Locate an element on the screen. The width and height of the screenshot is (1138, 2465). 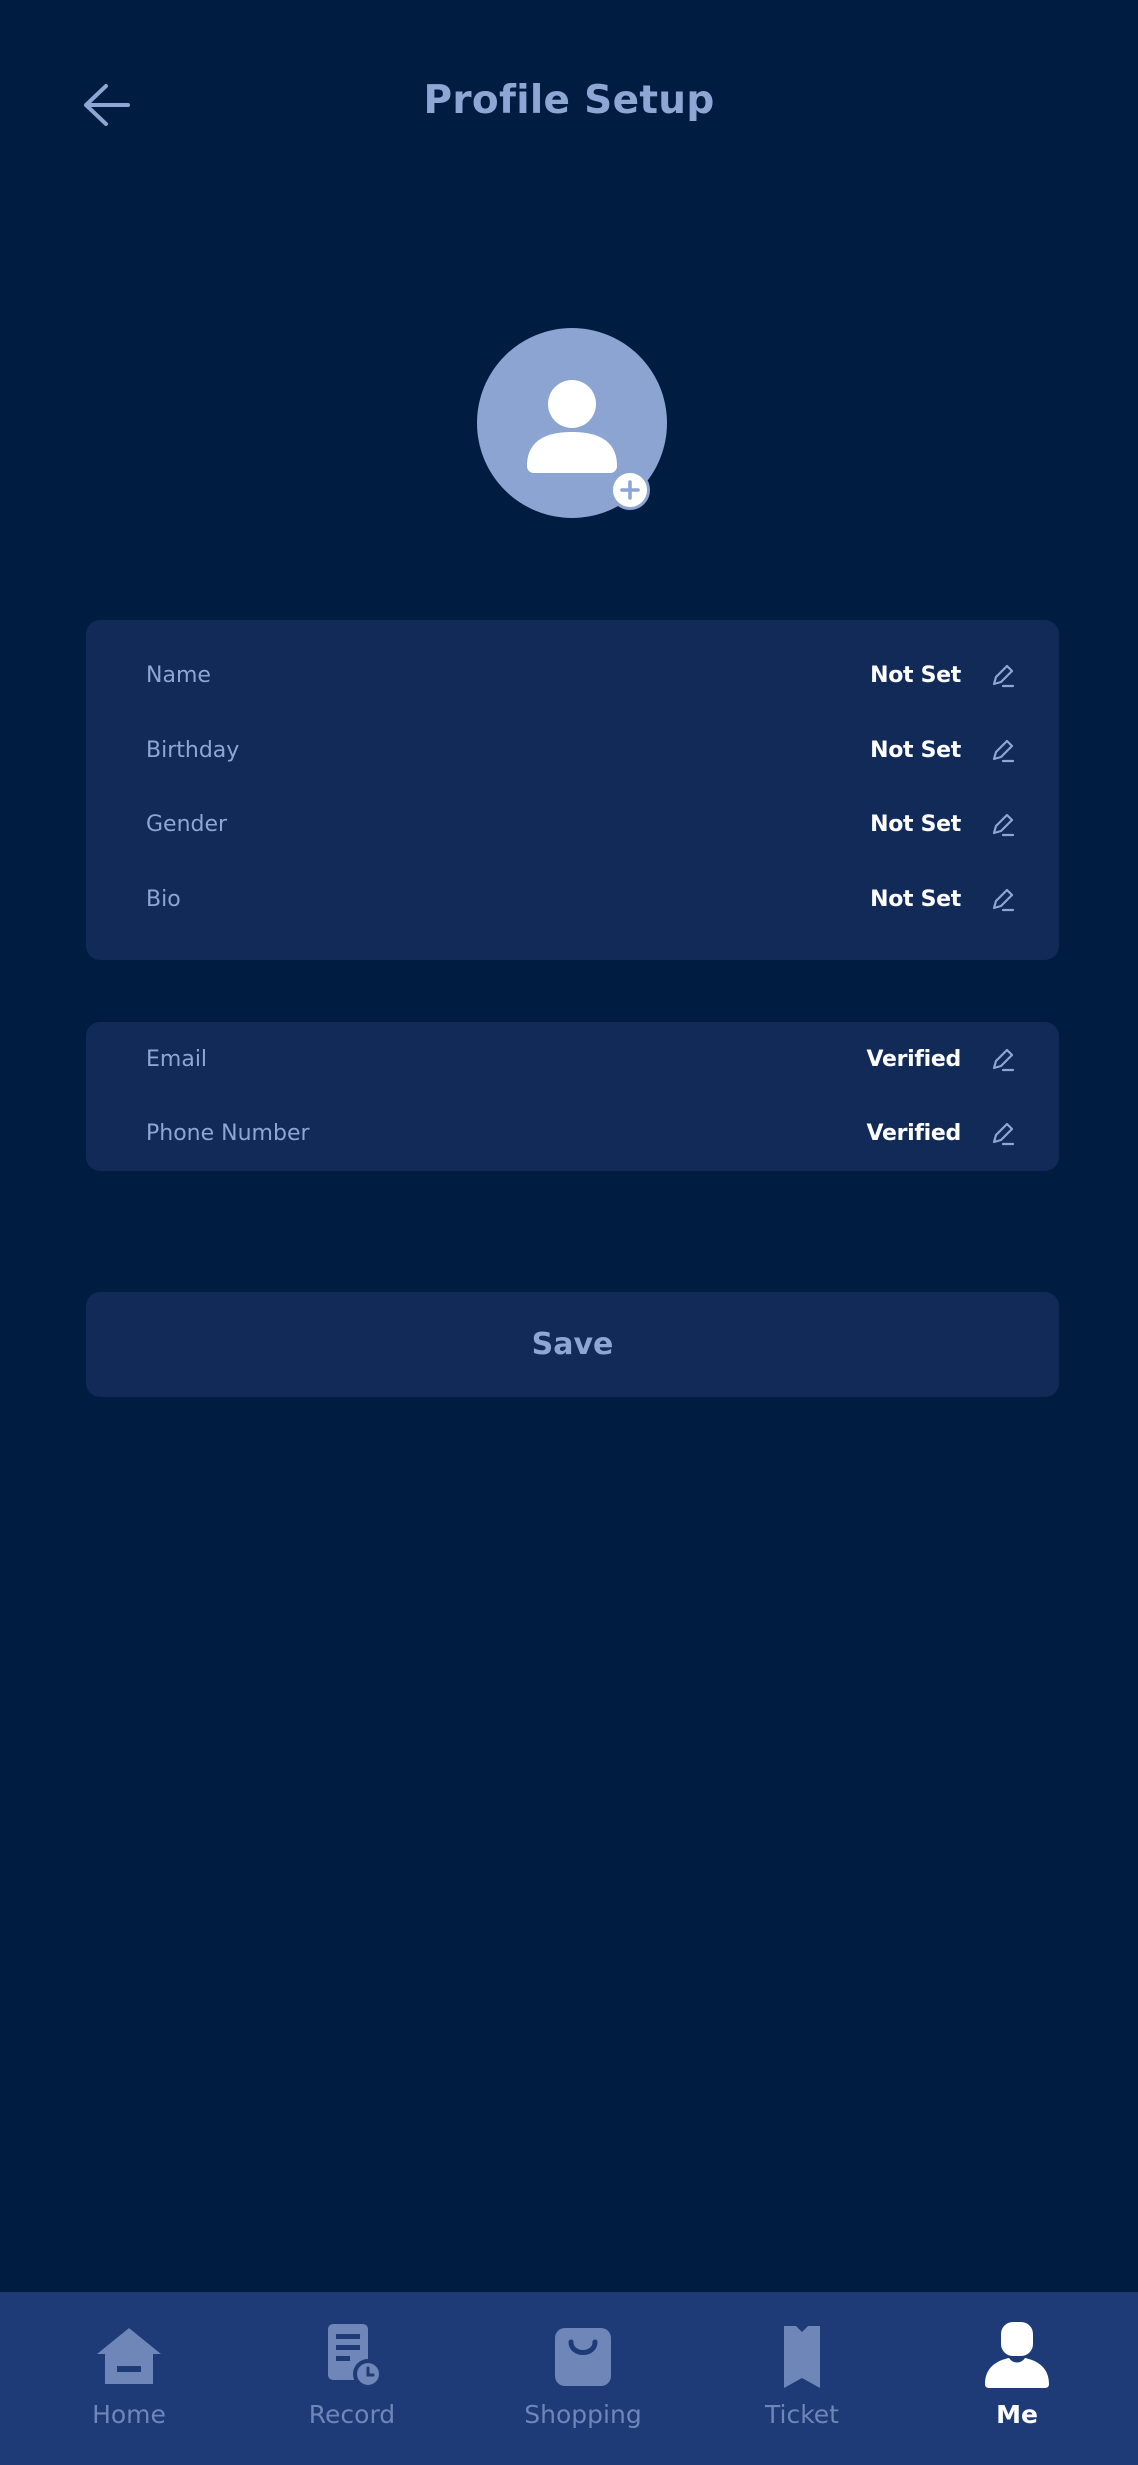
field-label: Email is located at coordinates (177, 1059).